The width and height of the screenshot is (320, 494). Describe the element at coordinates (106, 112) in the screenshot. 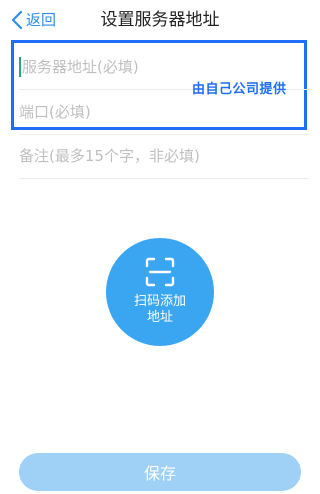

I see `port-input` at that location.